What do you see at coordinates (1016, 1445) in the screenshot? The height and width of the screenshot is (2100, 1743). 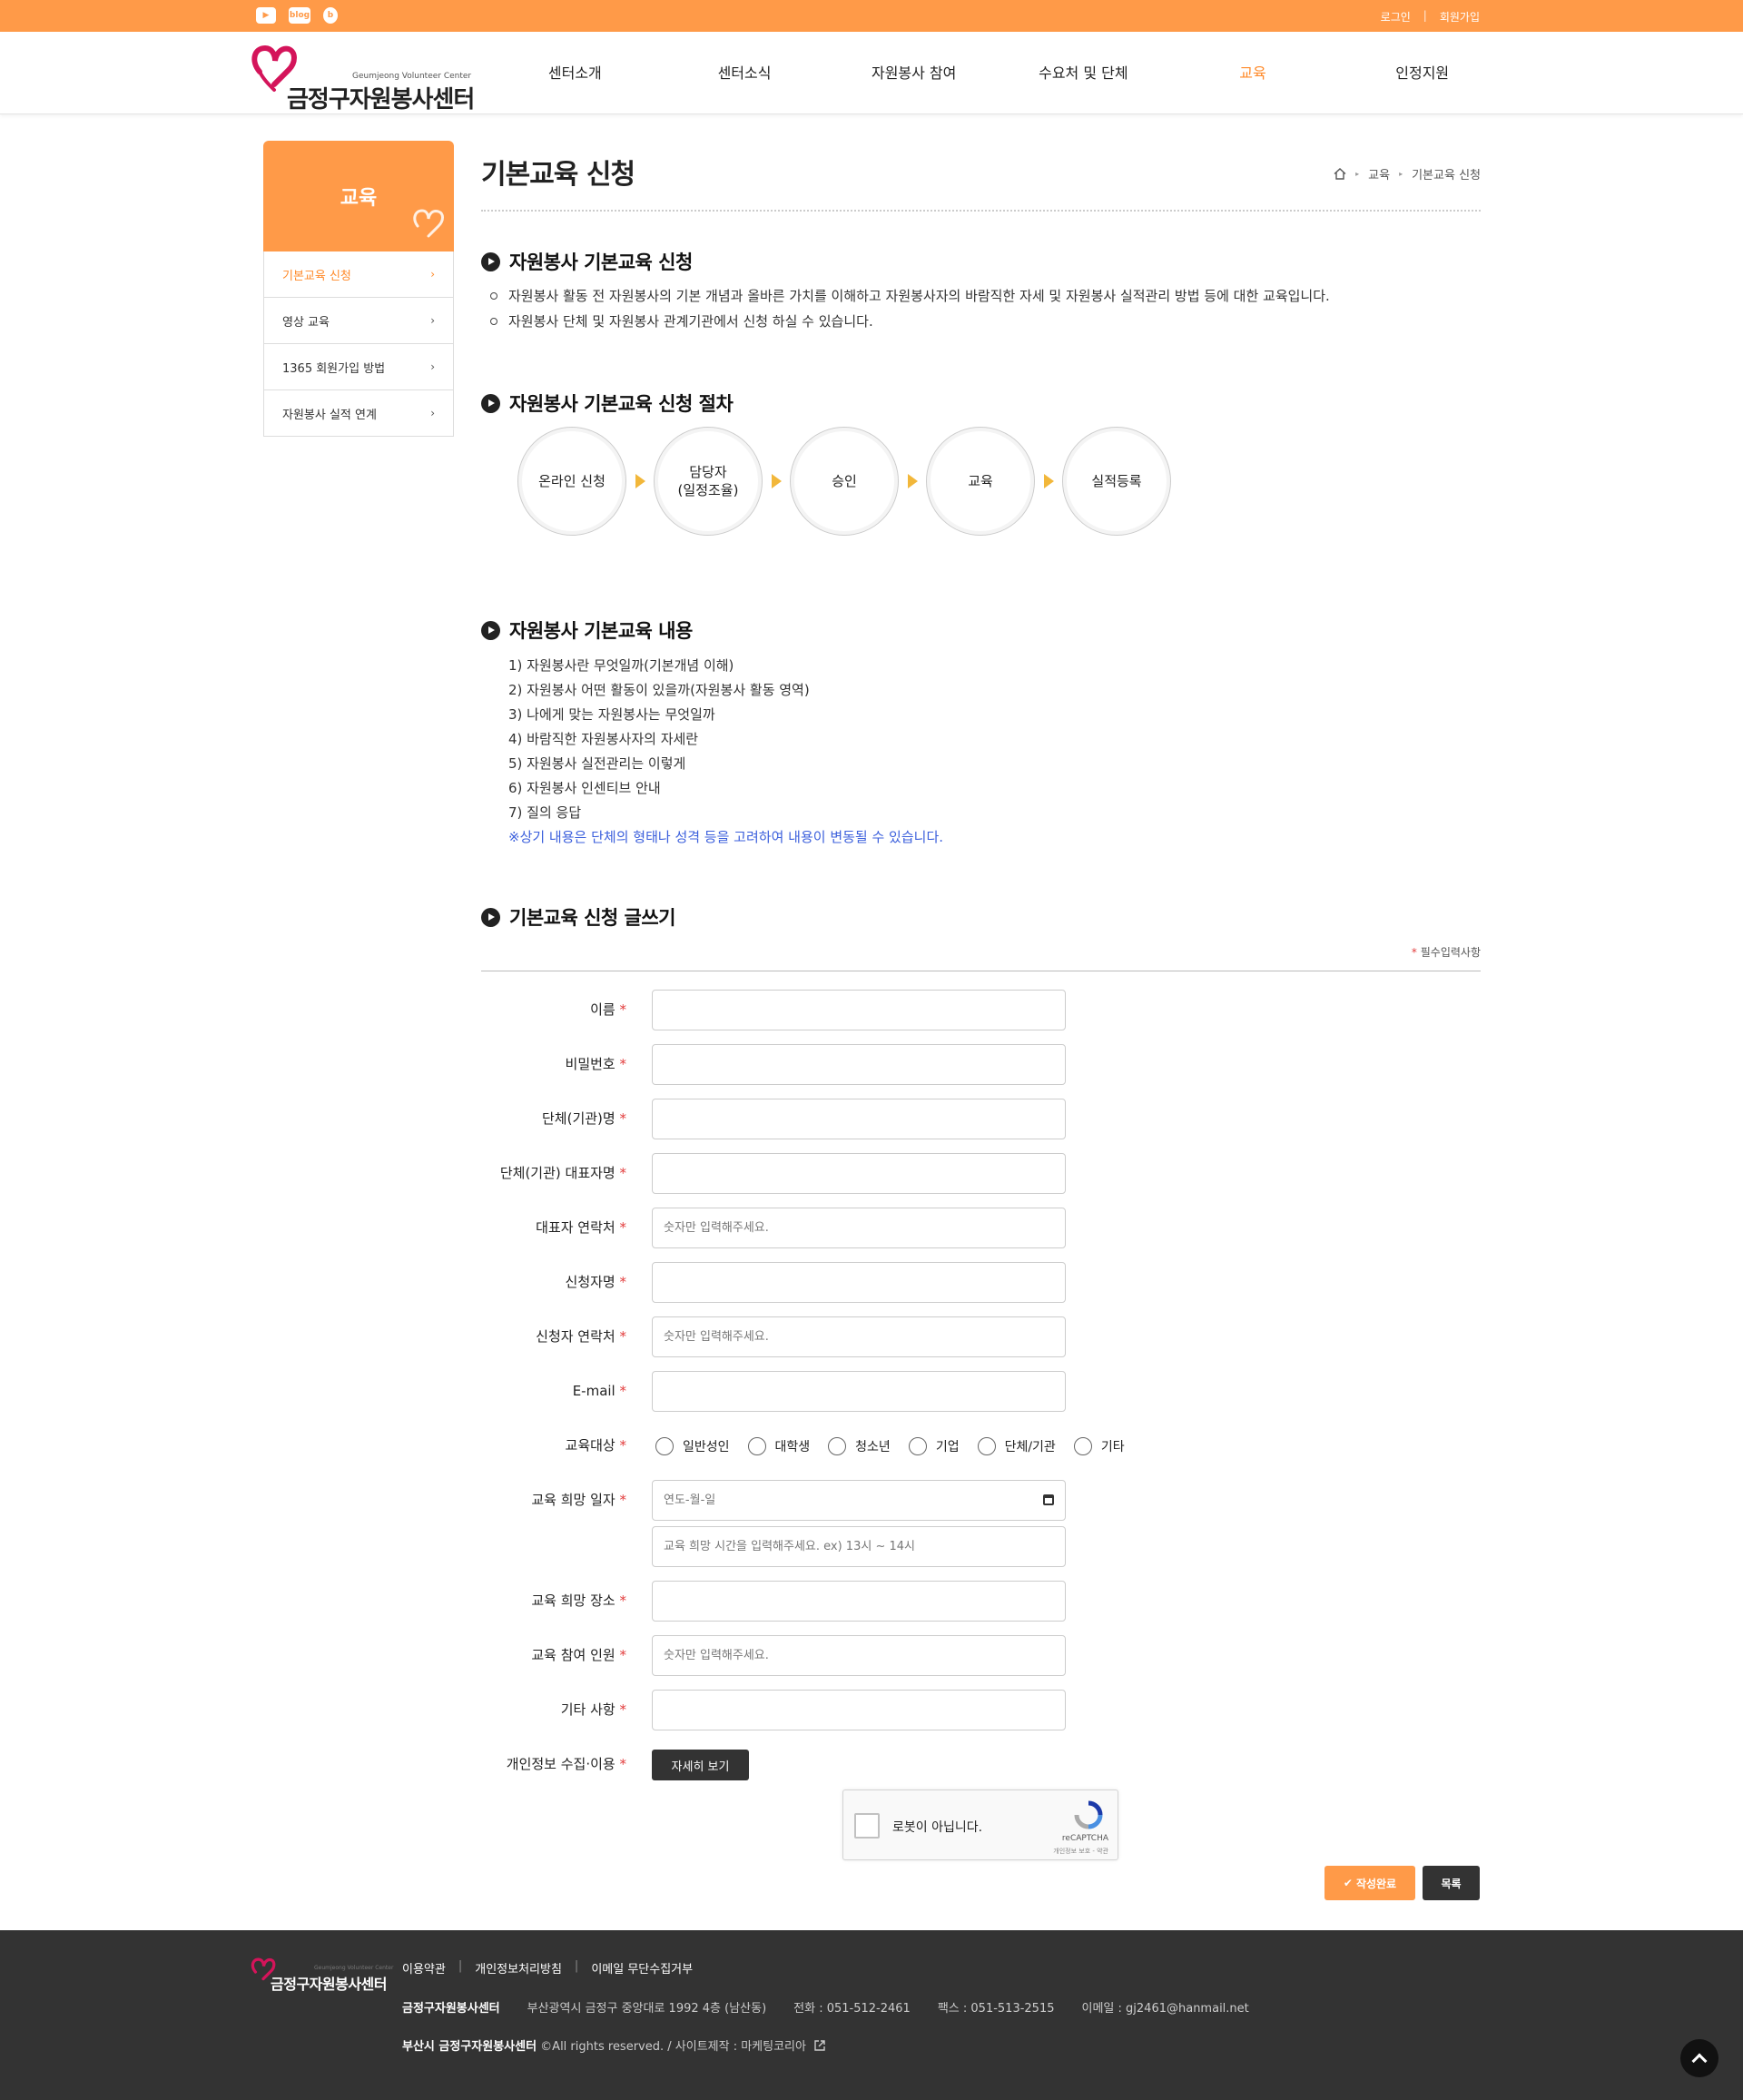 I see `radio-organization: 단체/기관` at bounding box center [1016, 1445].